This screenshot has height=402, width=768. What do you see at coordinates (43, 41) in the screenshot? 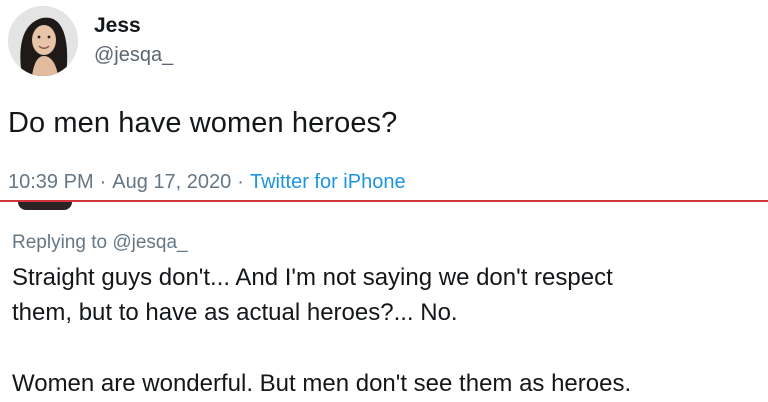
I see `user-photo-icon` at bounding box center [43, 41].